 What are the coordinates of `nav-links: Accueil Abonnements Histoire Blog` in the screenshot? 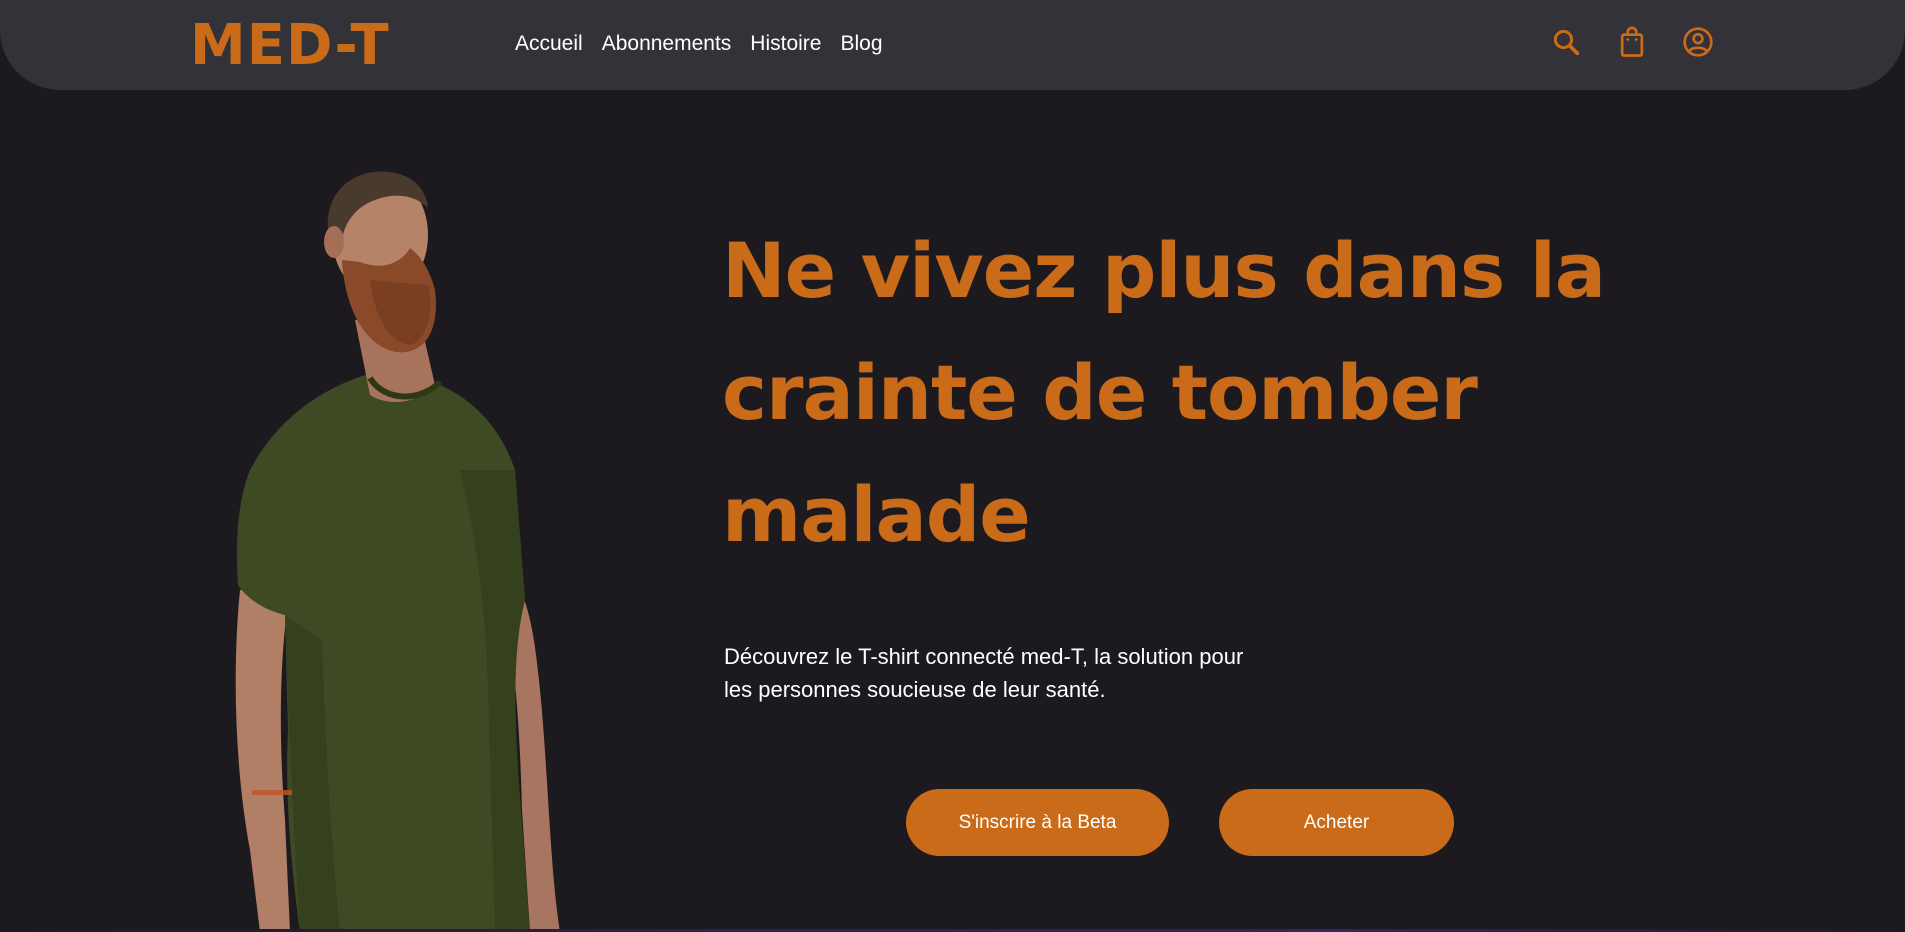 It's located at (699, 44).